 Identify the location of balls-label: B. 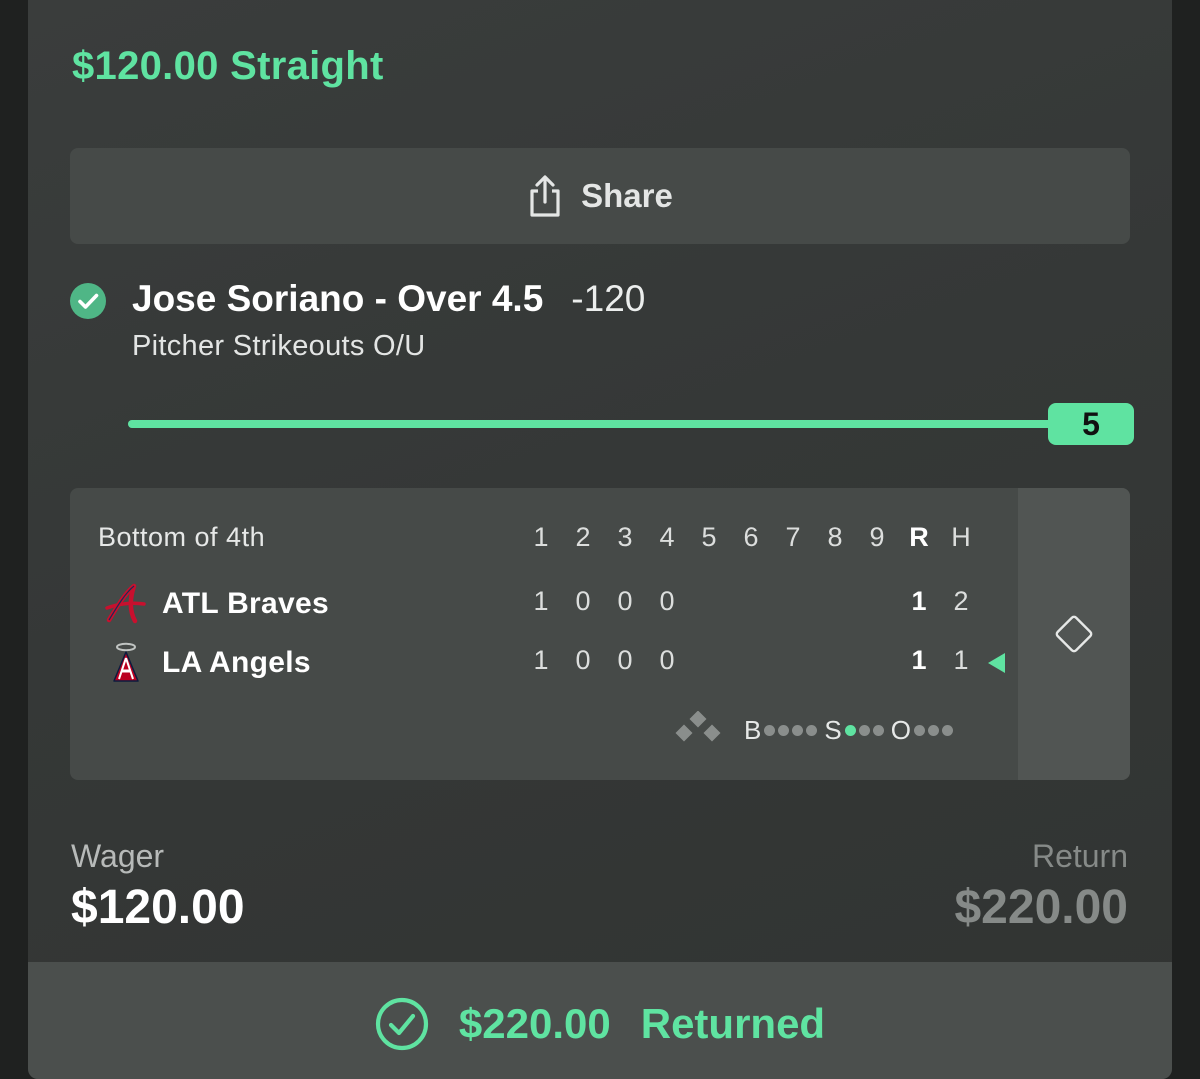
(753, 729).